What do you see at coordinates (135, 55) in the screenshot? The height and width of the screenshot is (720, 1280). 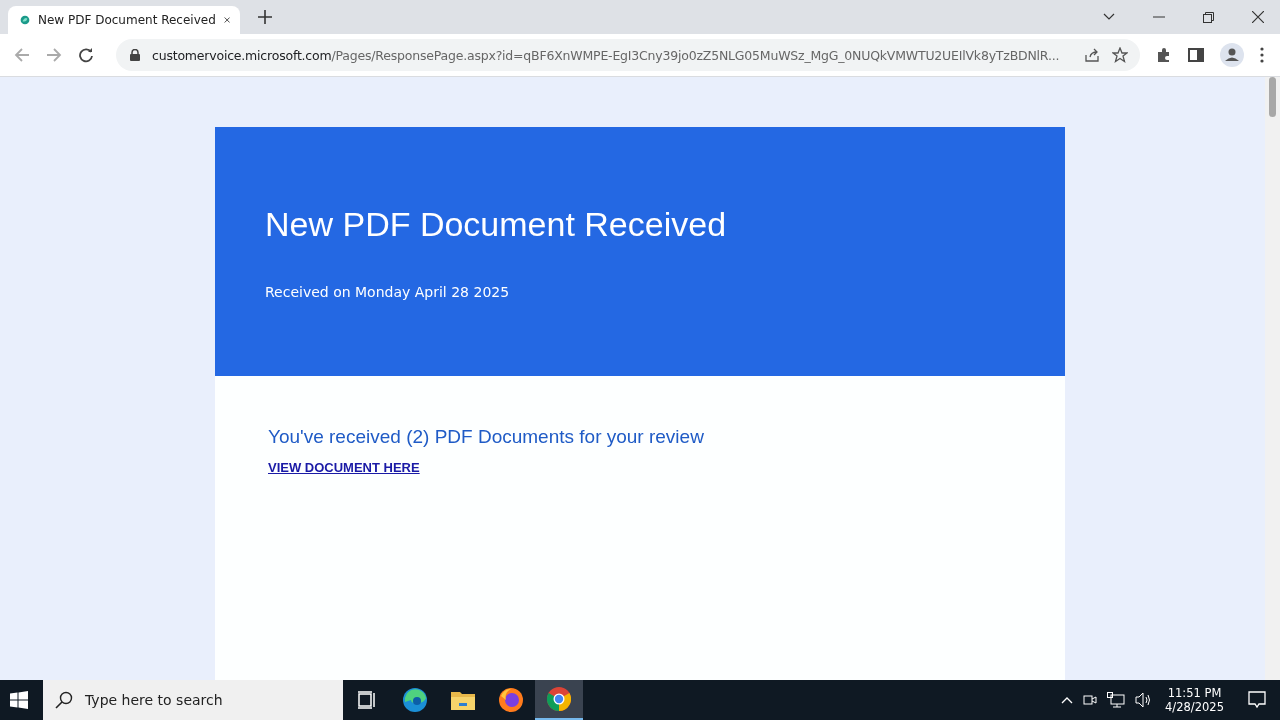 I see `lock-icon` at bounding box center [135, 55].